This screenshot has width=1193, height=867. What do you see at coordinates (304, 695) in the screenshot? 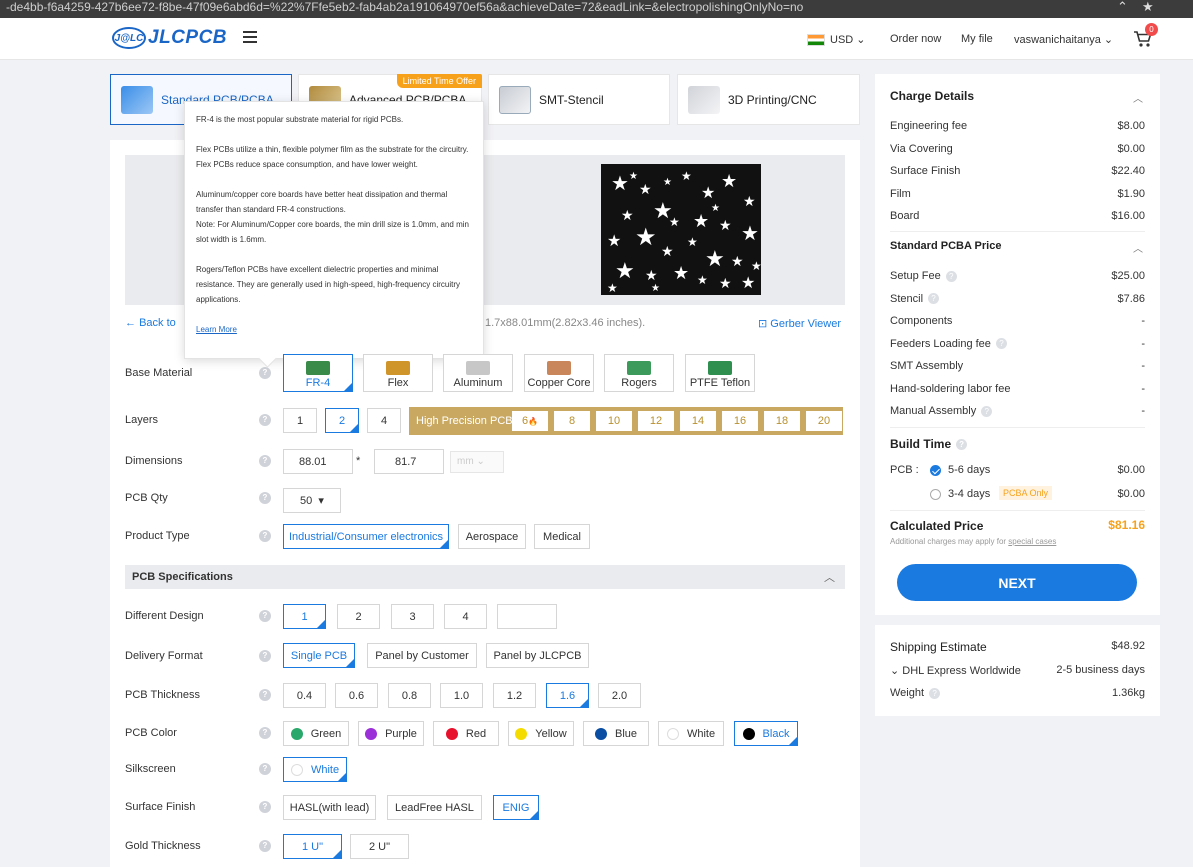
I see `thickness-option: 0.4` at bounding box center [304, 695].